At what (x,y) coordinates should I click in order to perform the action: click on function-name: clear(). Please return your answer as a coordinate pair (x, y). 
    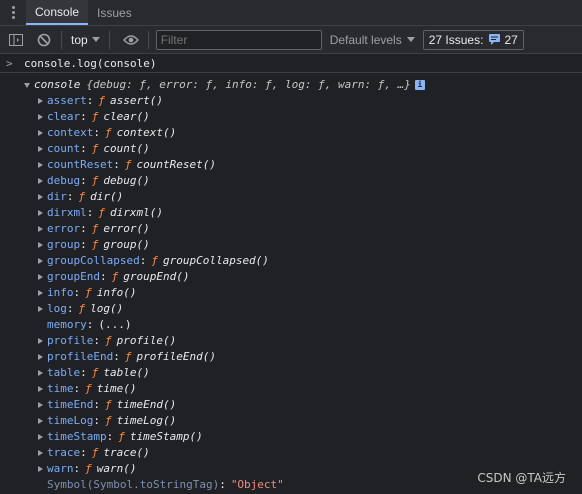
    Looking at the image, I should click on (126, 116).